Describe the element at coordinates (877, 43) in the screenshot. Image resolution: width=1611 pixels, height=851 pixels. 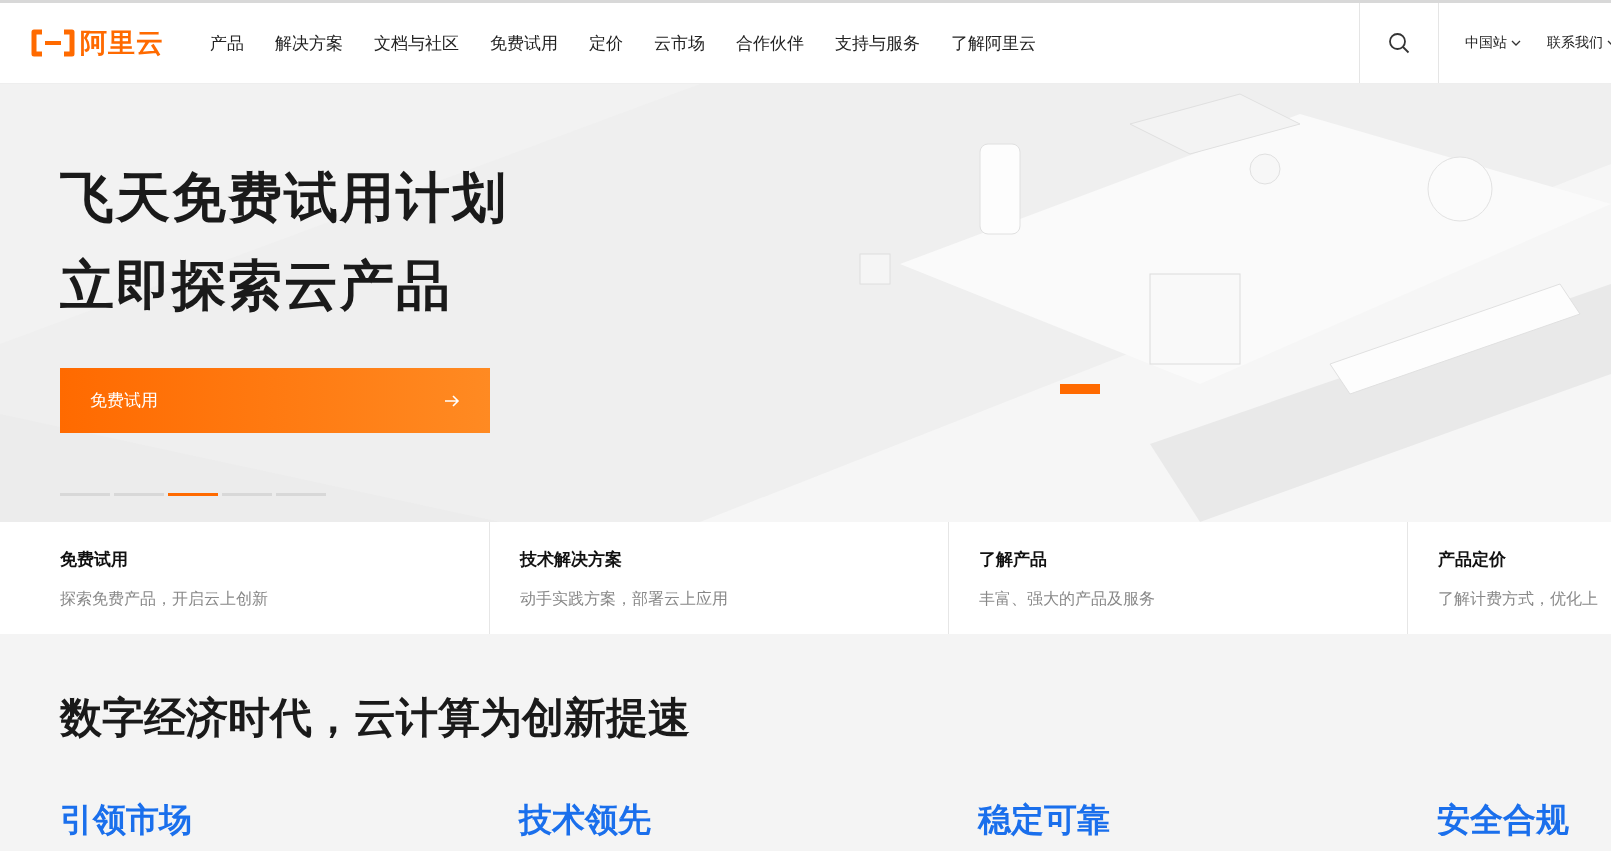
I see `nav-item: 支持与服务` at that location.